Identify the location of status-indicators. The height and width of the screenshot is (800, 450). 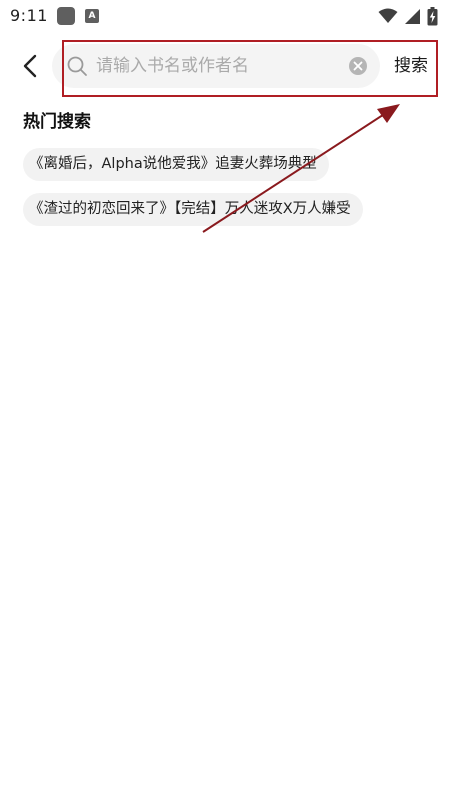
(408, 16).